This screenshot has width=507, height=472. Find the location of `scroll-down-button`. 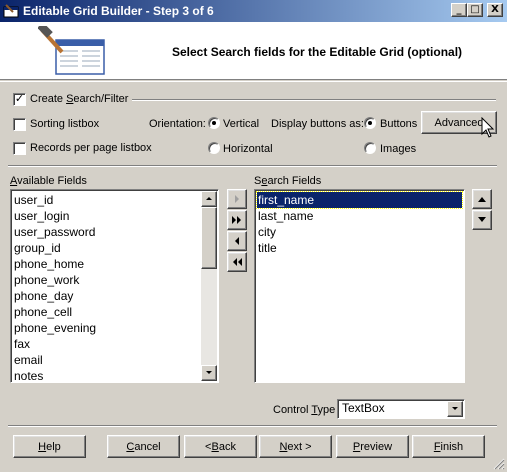

scroll-down-button is located at coordinates (209, 373).